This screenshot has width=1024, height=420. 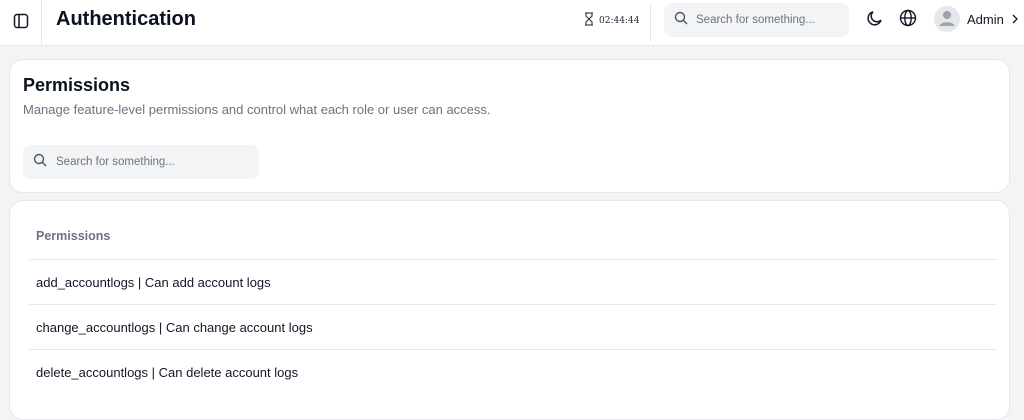 I want to click on hourglass-icon, so click(x=589, y=20).